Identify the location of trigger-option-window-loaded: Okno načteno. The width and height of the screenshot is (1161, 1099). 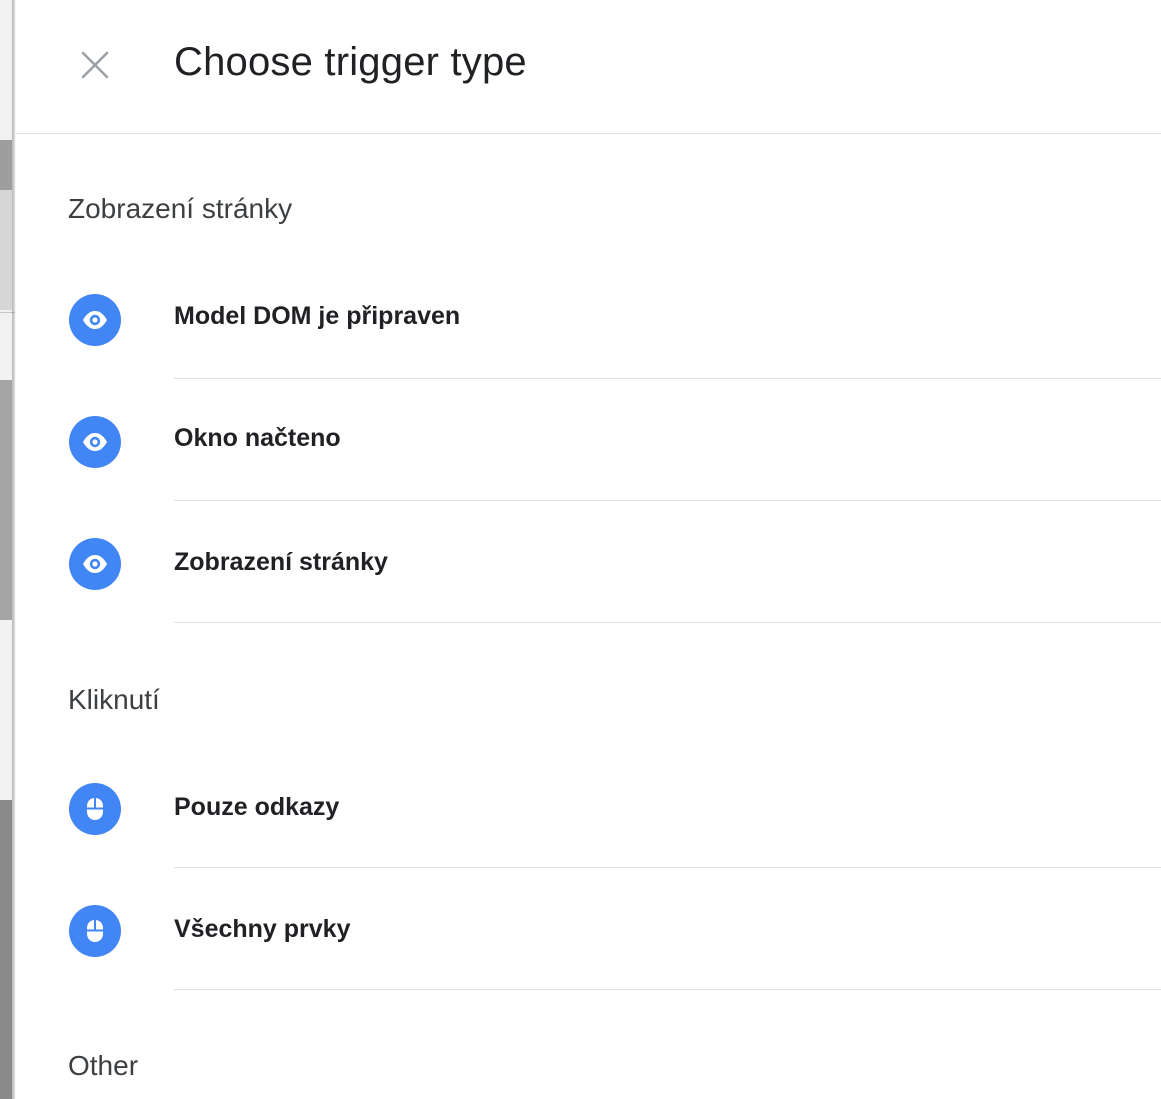
(588, 440).